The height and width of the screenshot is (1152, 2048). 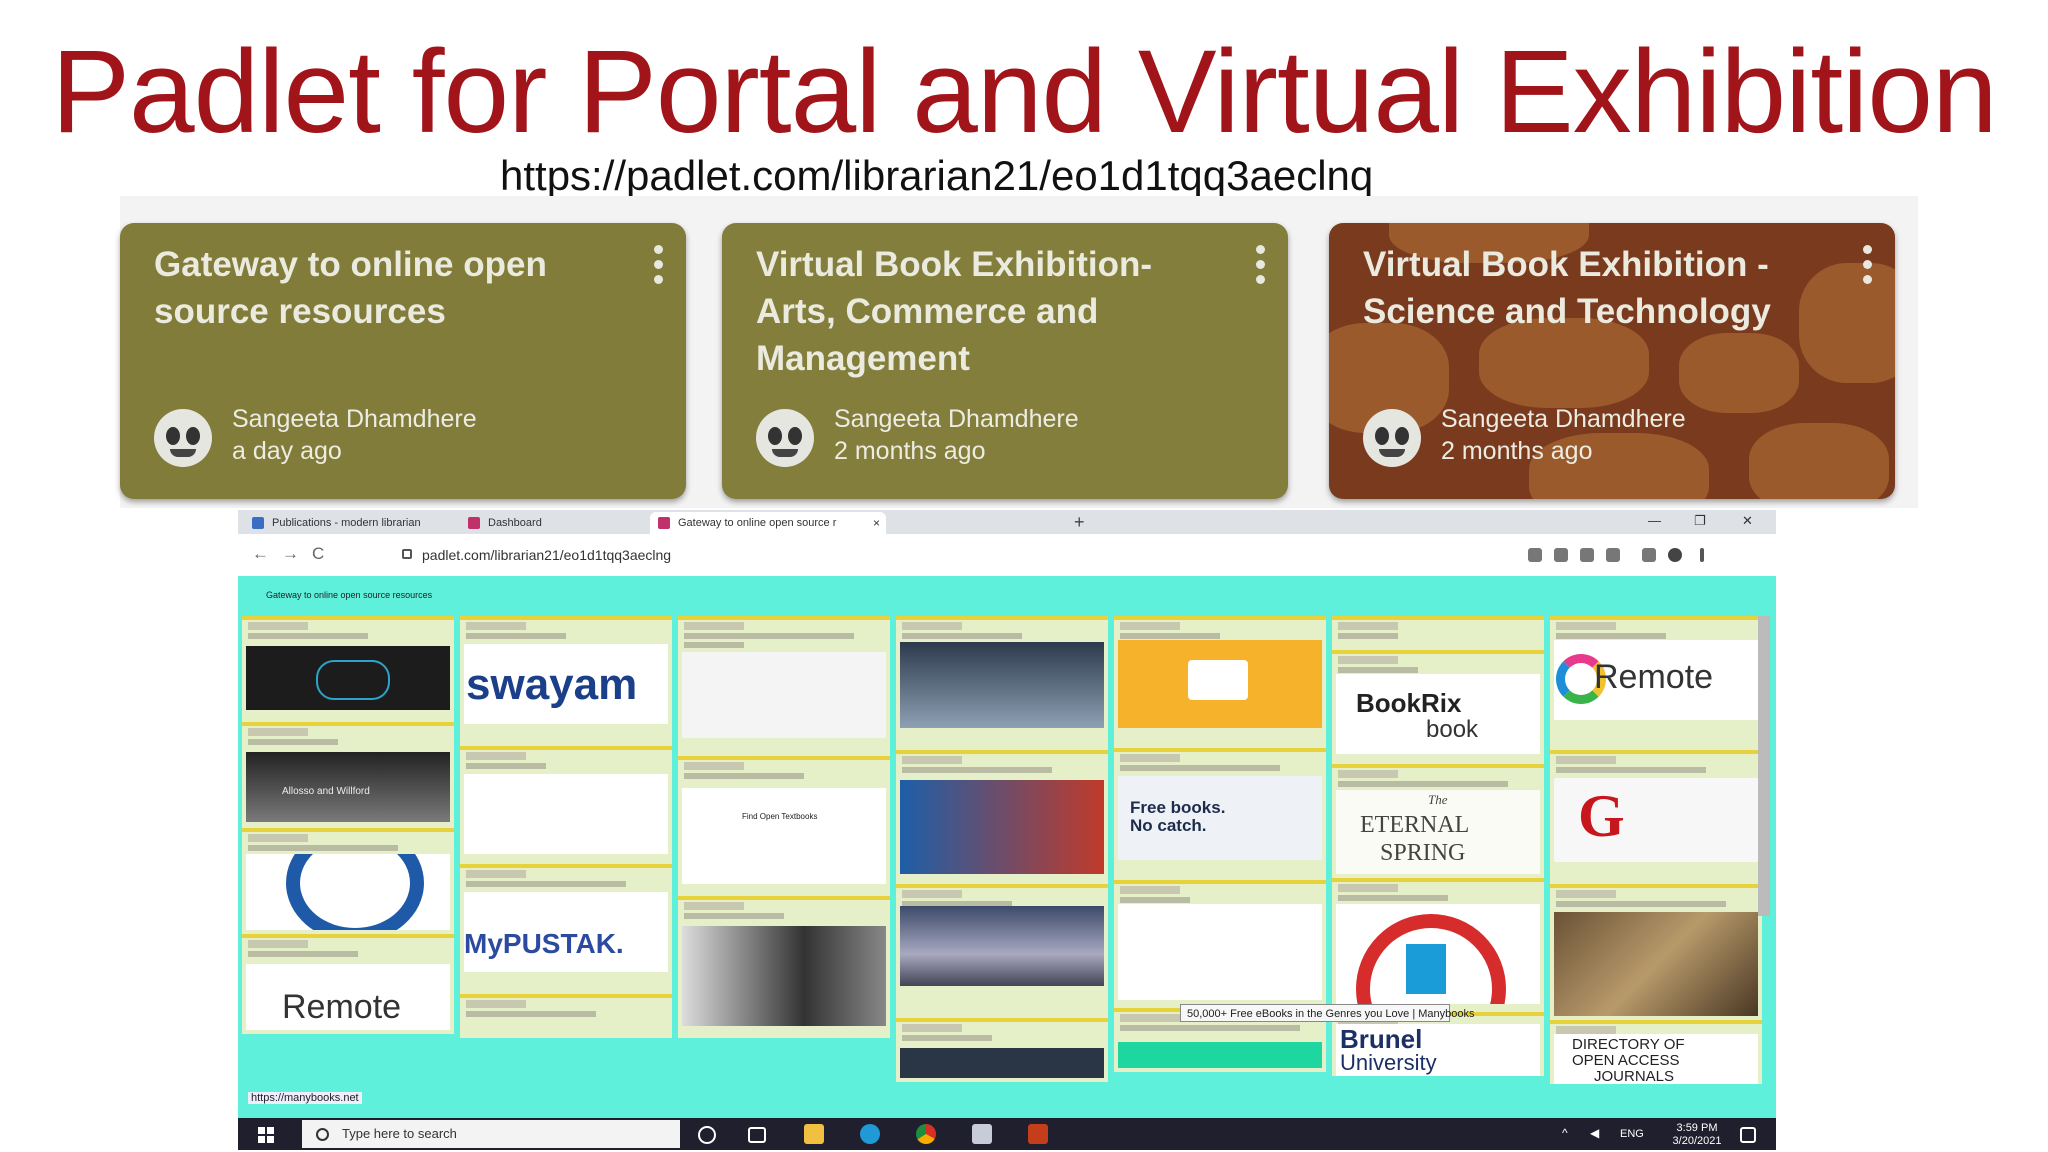 I want to click on post: Allosso and Willford, so click(x=348, y=775).